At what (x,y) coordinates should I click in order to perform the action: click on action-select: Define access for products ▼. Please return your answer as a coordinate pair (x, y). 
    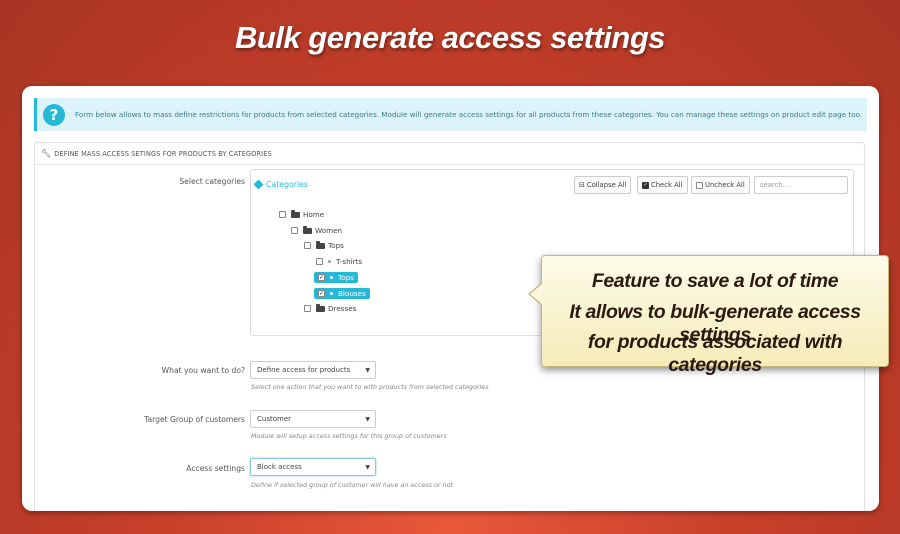
    Looking at the image, I should click on (313, 370).